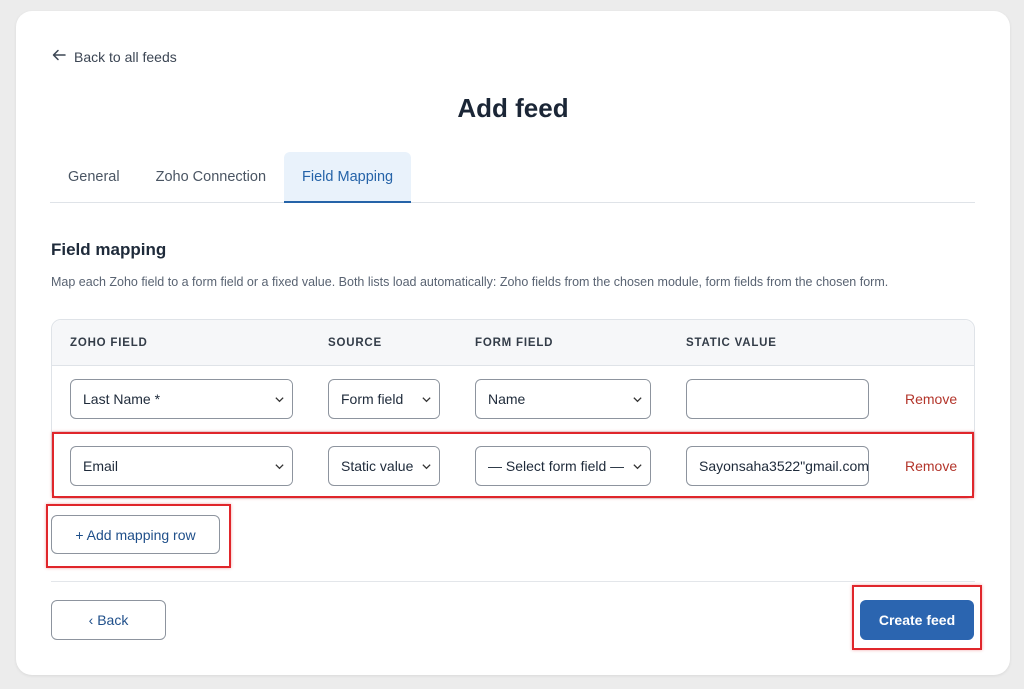 Image resolution: width=1024 pixels, height=689 pixels. What do you see at coordinates (777, 466) in the screenshot?
I see `static-value-input: Sayonsaha3522"gmail.com` at bounding box center [777, 466].